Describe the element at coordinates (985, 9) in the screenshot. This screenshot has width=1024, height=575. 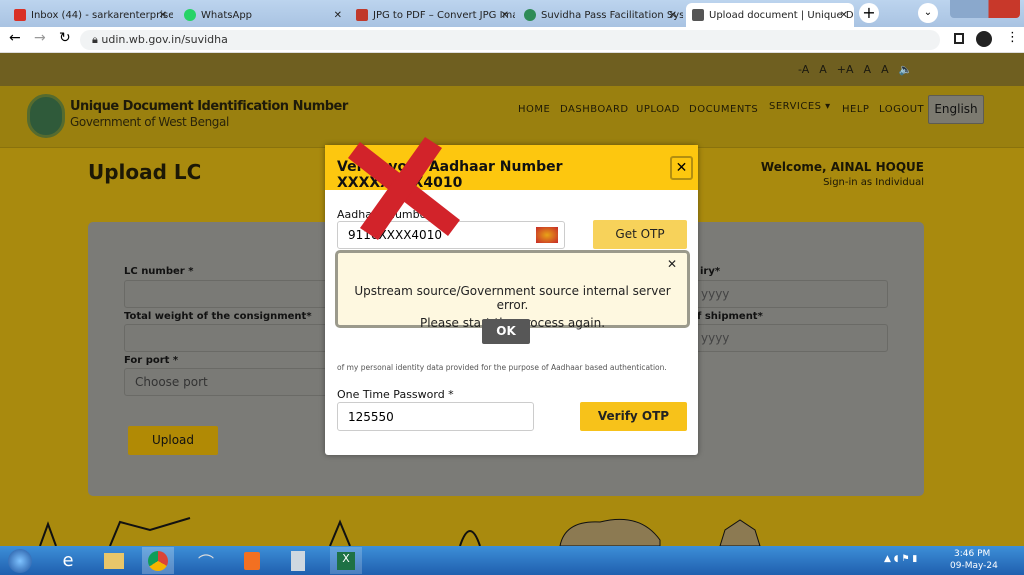
I see `window-controls` at that location.